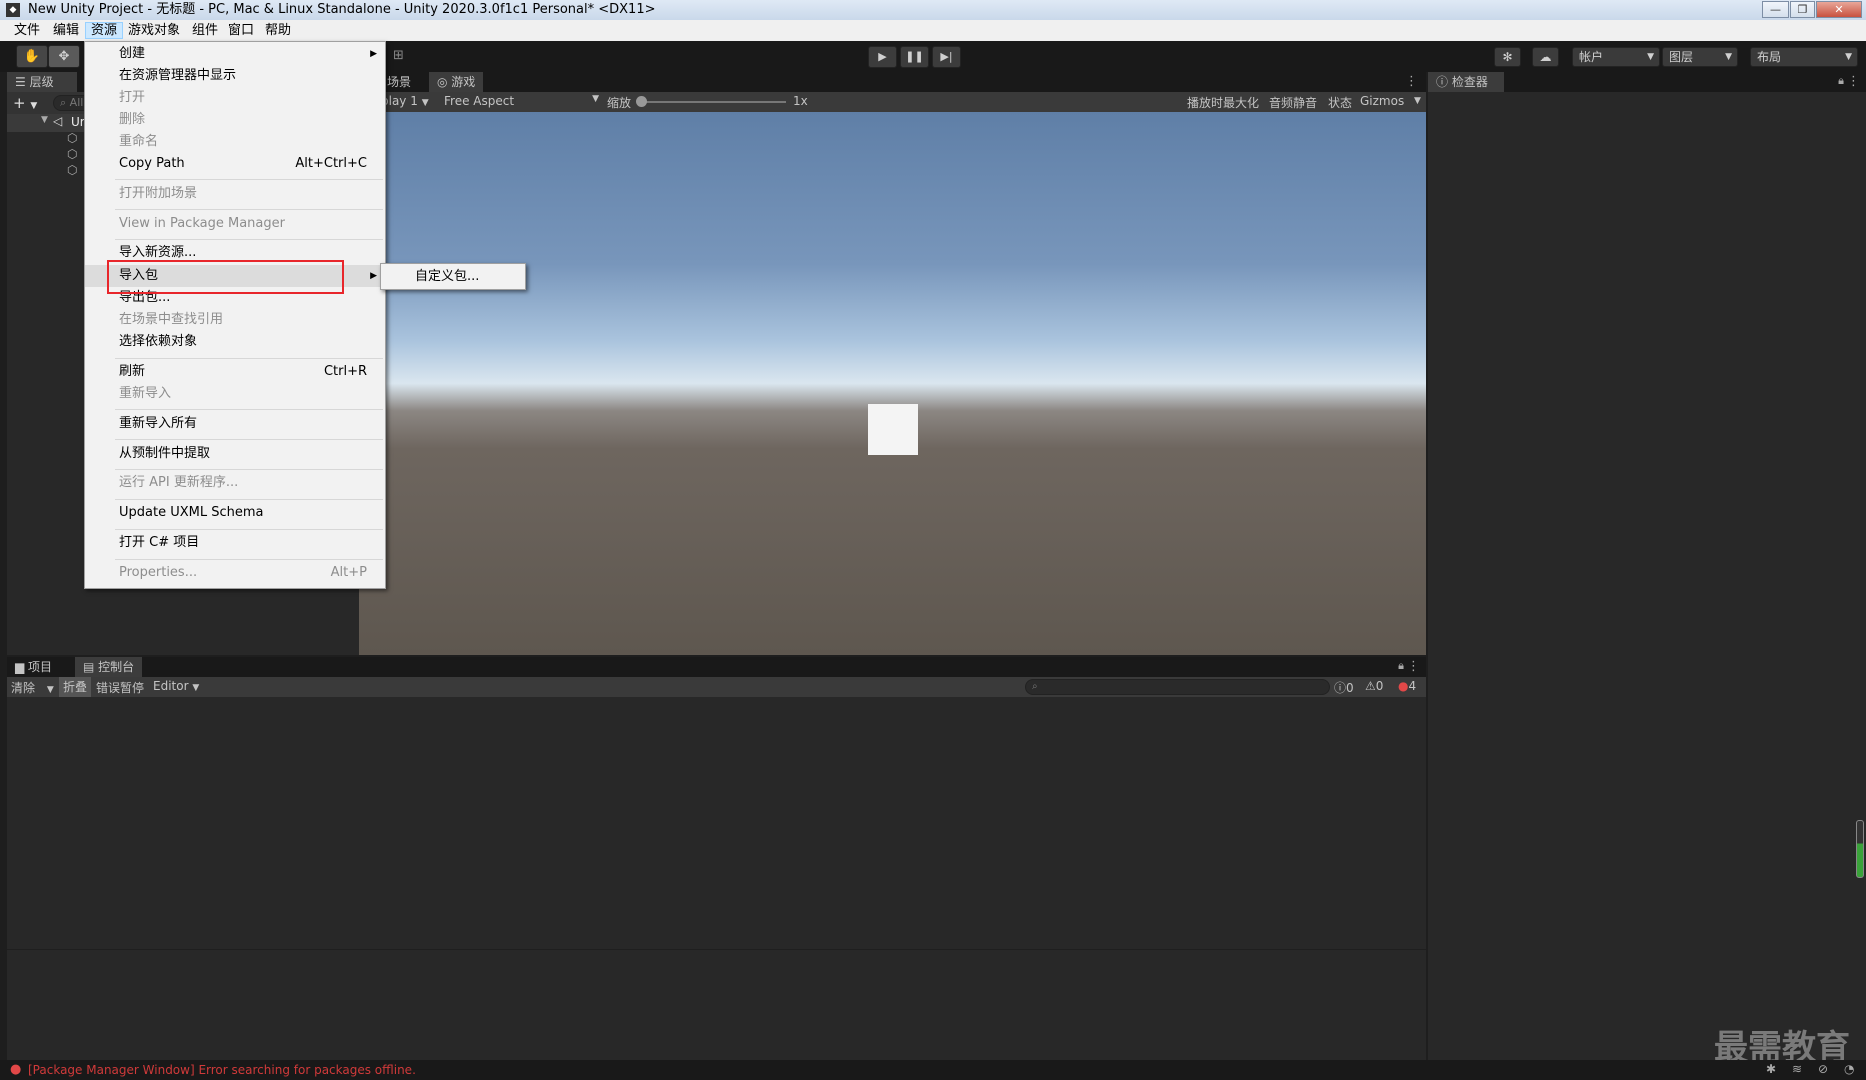 This screenshot has height=1080, width=1866. I want to click on folder-icon: ▆, so click(22, 667).